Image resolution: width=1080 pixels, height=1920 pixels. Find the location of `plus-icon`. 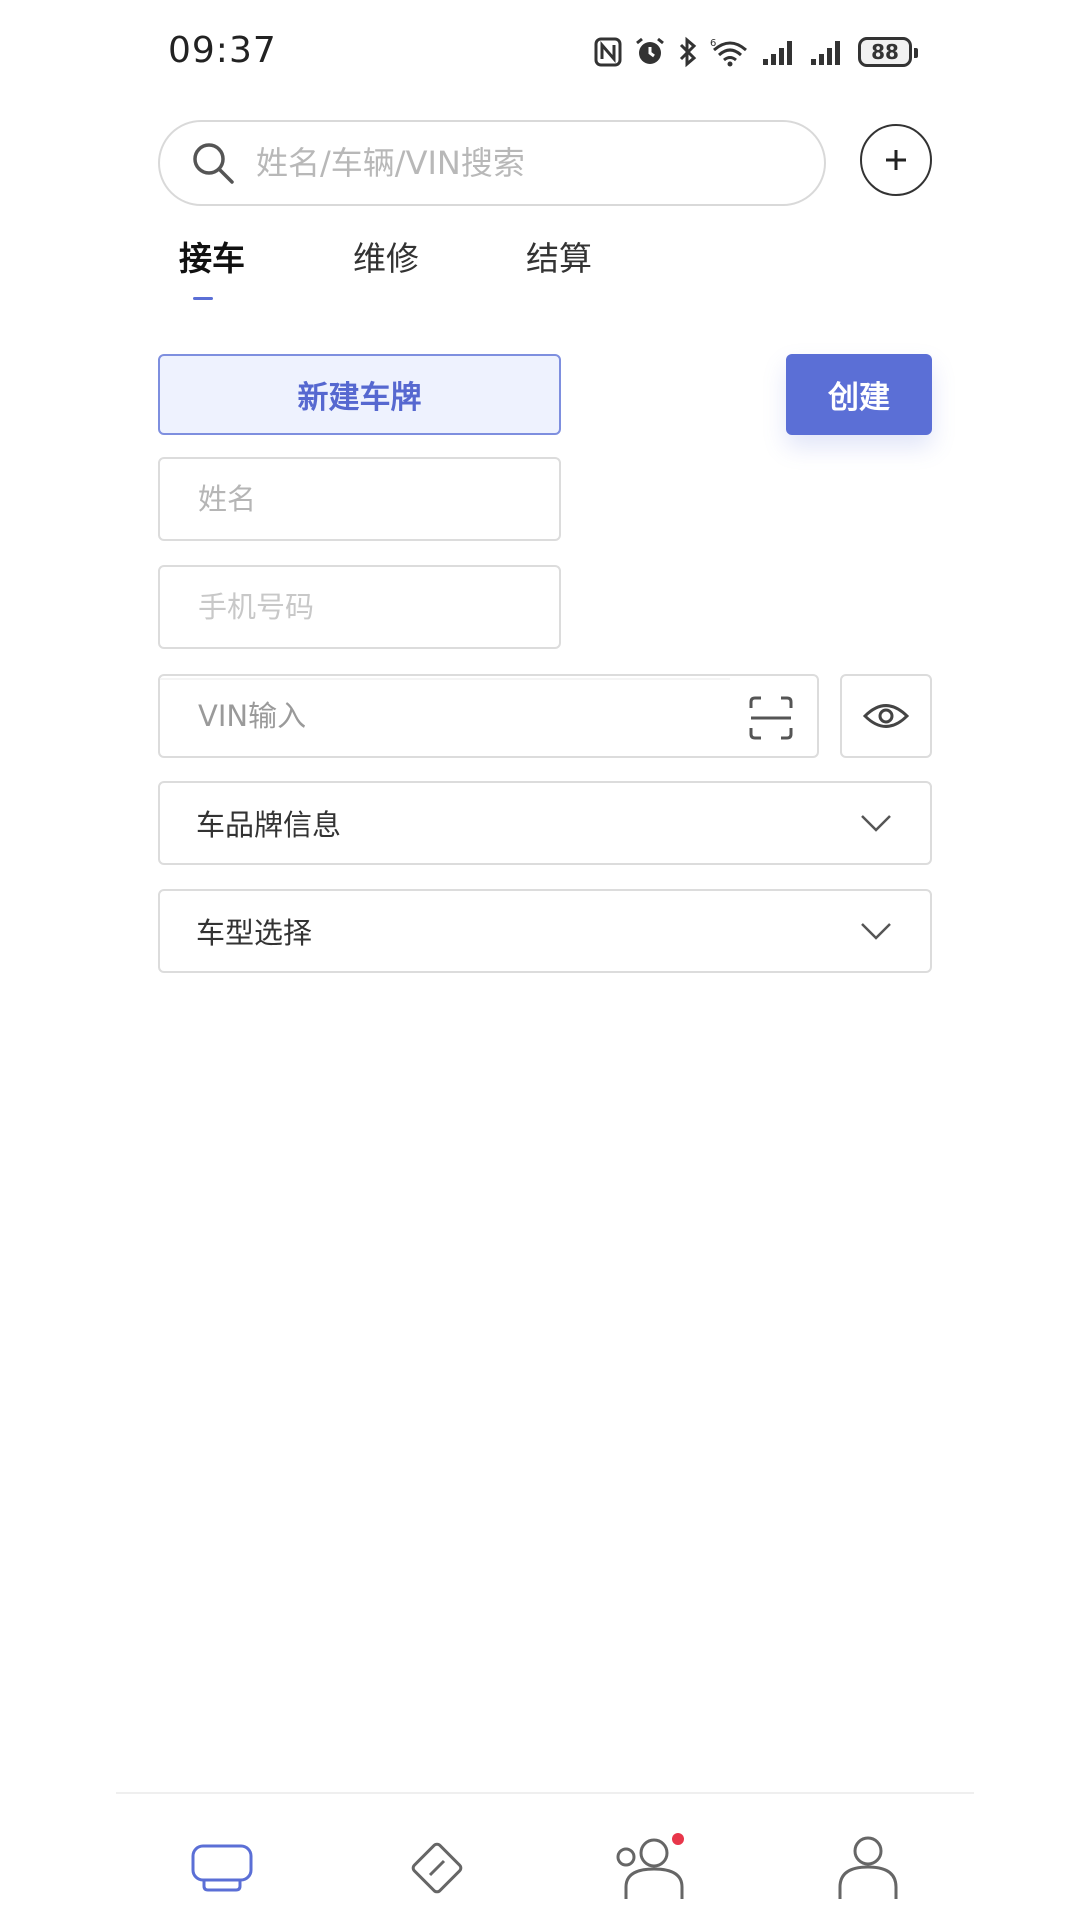

plus-icon is located at coordinates (896, 160).